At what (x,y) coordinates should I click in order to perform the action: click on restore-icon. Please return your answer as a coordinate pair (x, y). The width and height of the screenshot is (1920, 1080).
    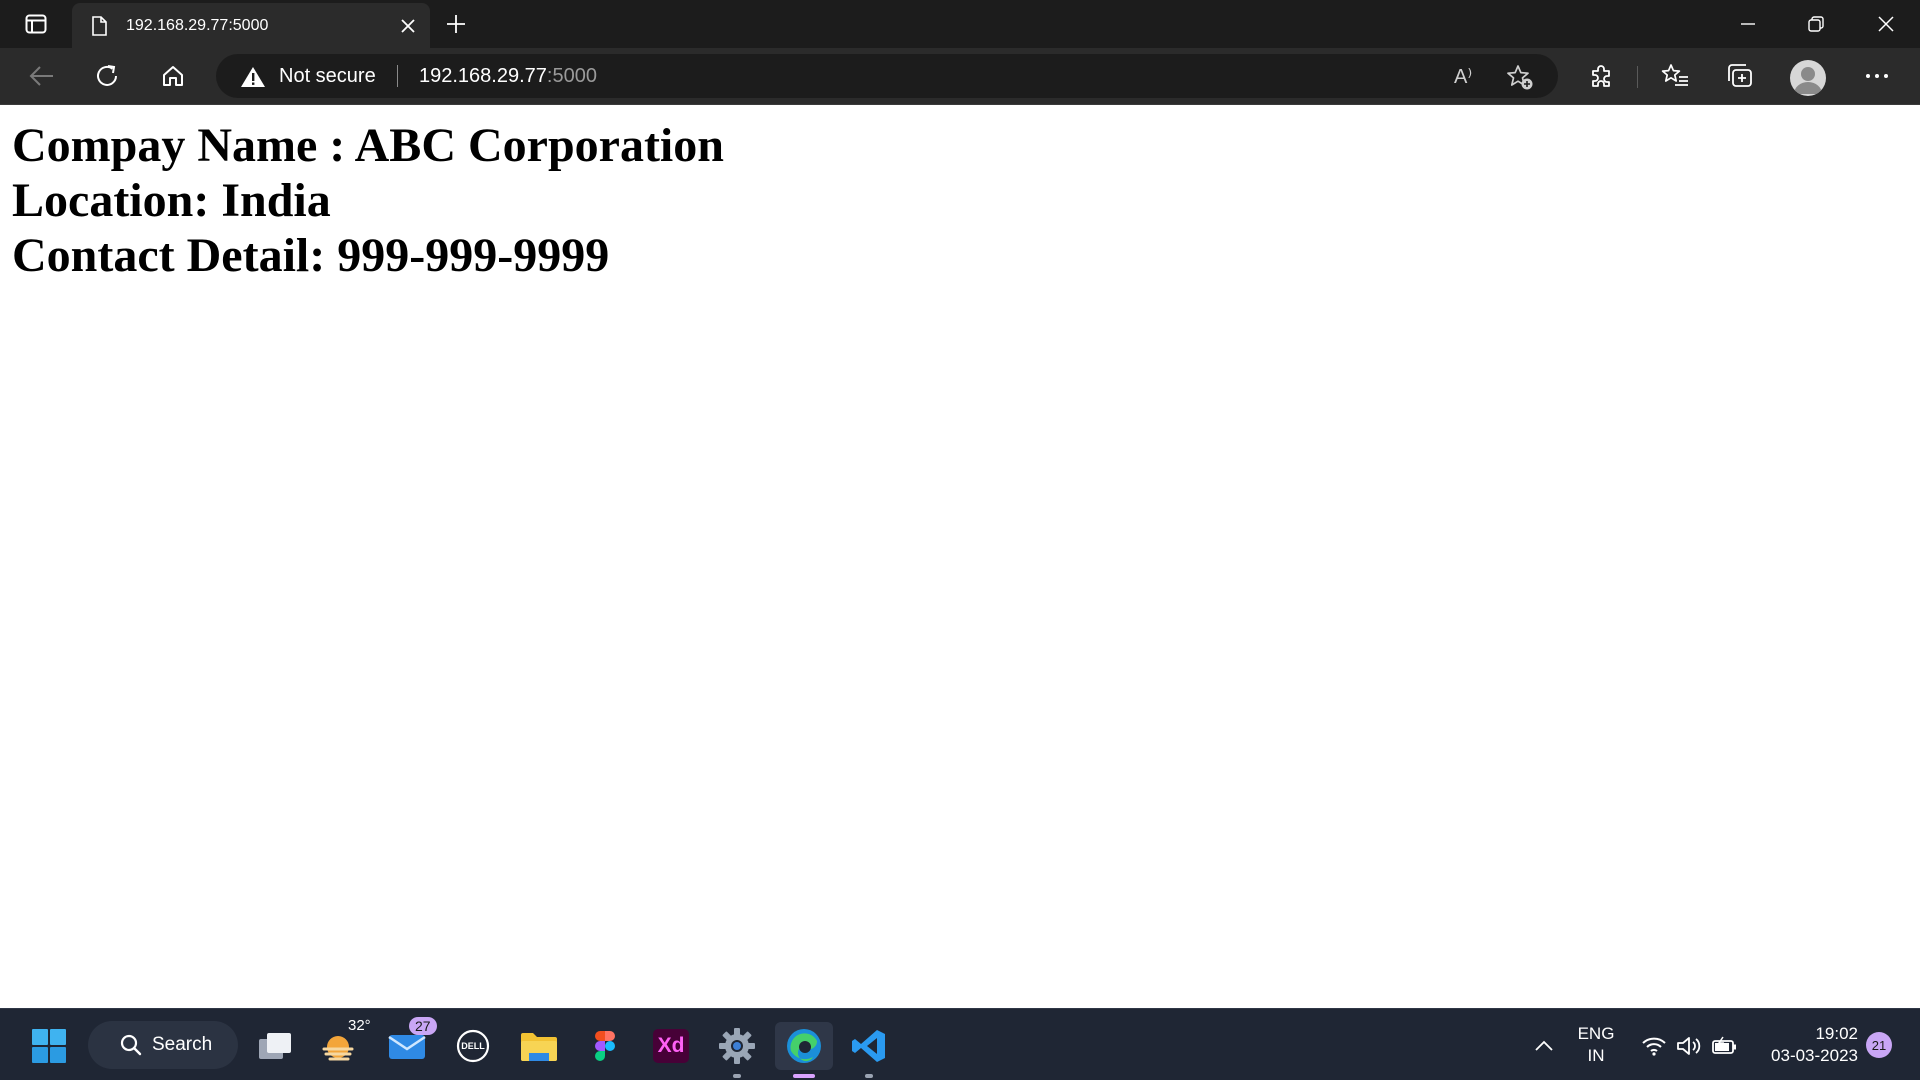
    Looking at the image, I should click on (1816, 24).